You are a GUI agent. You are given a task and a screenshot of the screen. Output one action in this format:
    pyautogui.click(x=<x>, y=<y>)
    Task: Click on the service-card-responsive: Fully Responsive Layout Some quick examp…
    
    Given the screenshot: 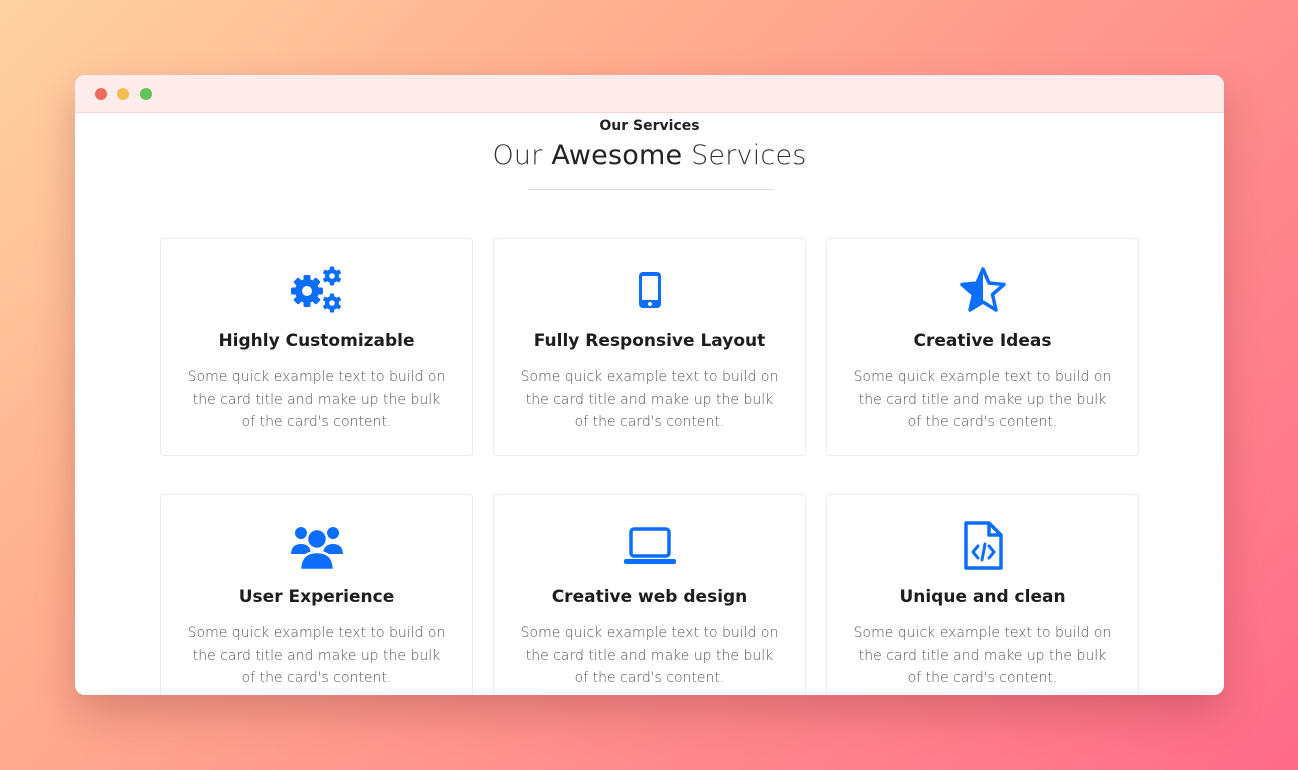 What is the action you would take?
    pyautogui.click(x=649, y=347)
    